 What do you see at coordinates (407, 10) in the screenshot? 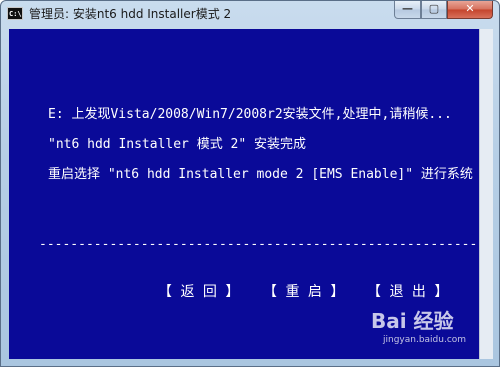
I see `minimize-button: —` at bounding box center [407, 10].